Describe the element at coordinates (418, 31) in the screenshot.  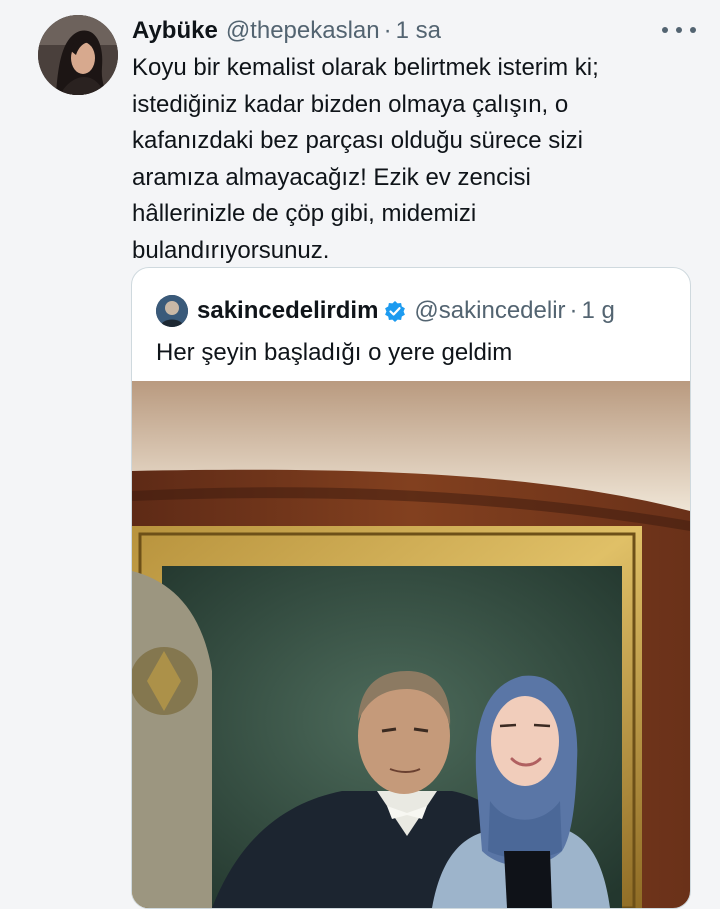
I see `tweet-timestamp: 1 sa` at that location.